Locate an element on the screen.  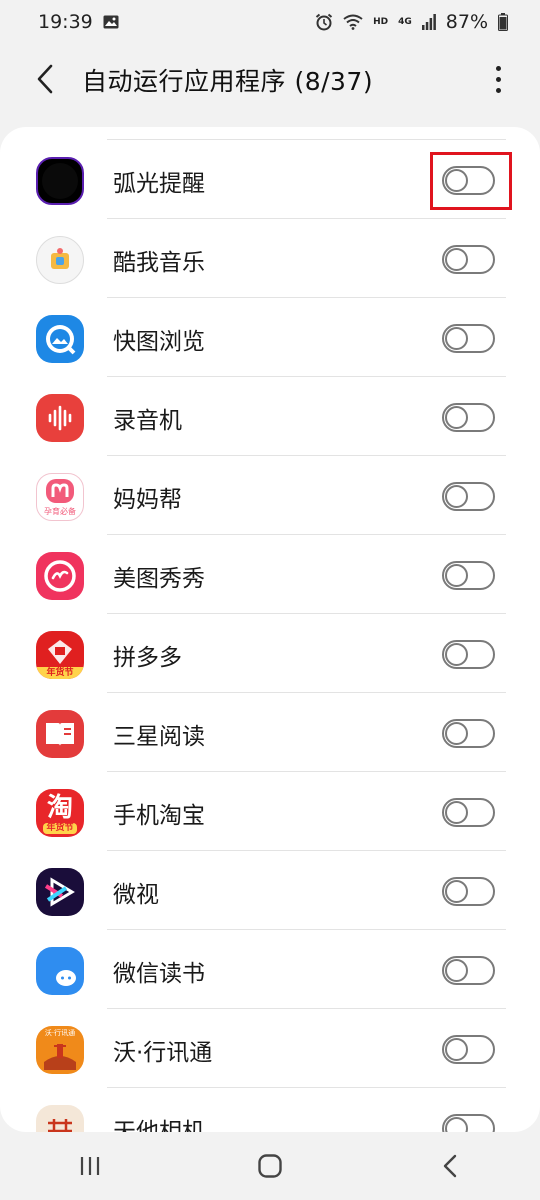
taobao-icon: 淘 年货节 is located at coordinates (60, 813).